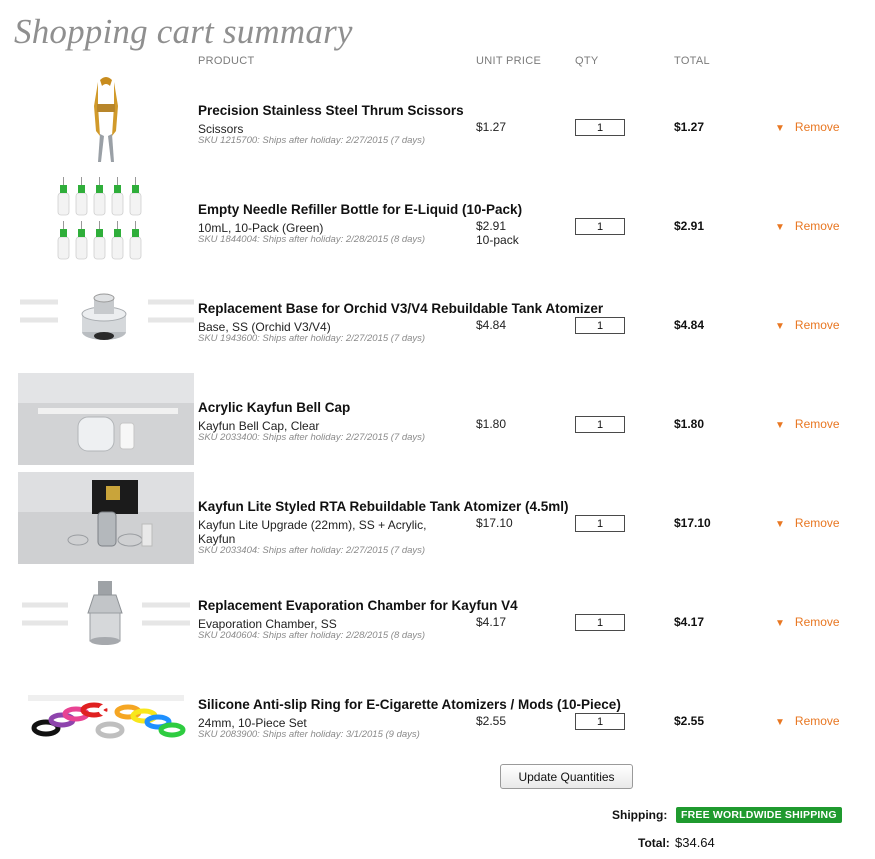 This screenshot has width=875, height=859. I want to click on unit-price: $2.91 10-pack, so click(497, 233).